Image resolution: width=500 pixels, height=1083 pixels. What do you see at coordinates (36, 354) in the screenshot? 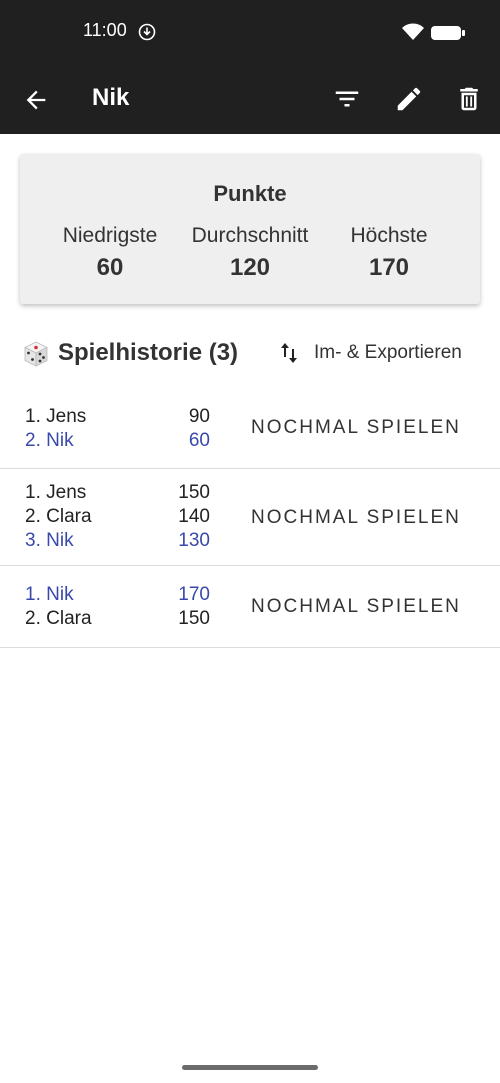
I see `dice-icon` at bounding box center [36, 354].